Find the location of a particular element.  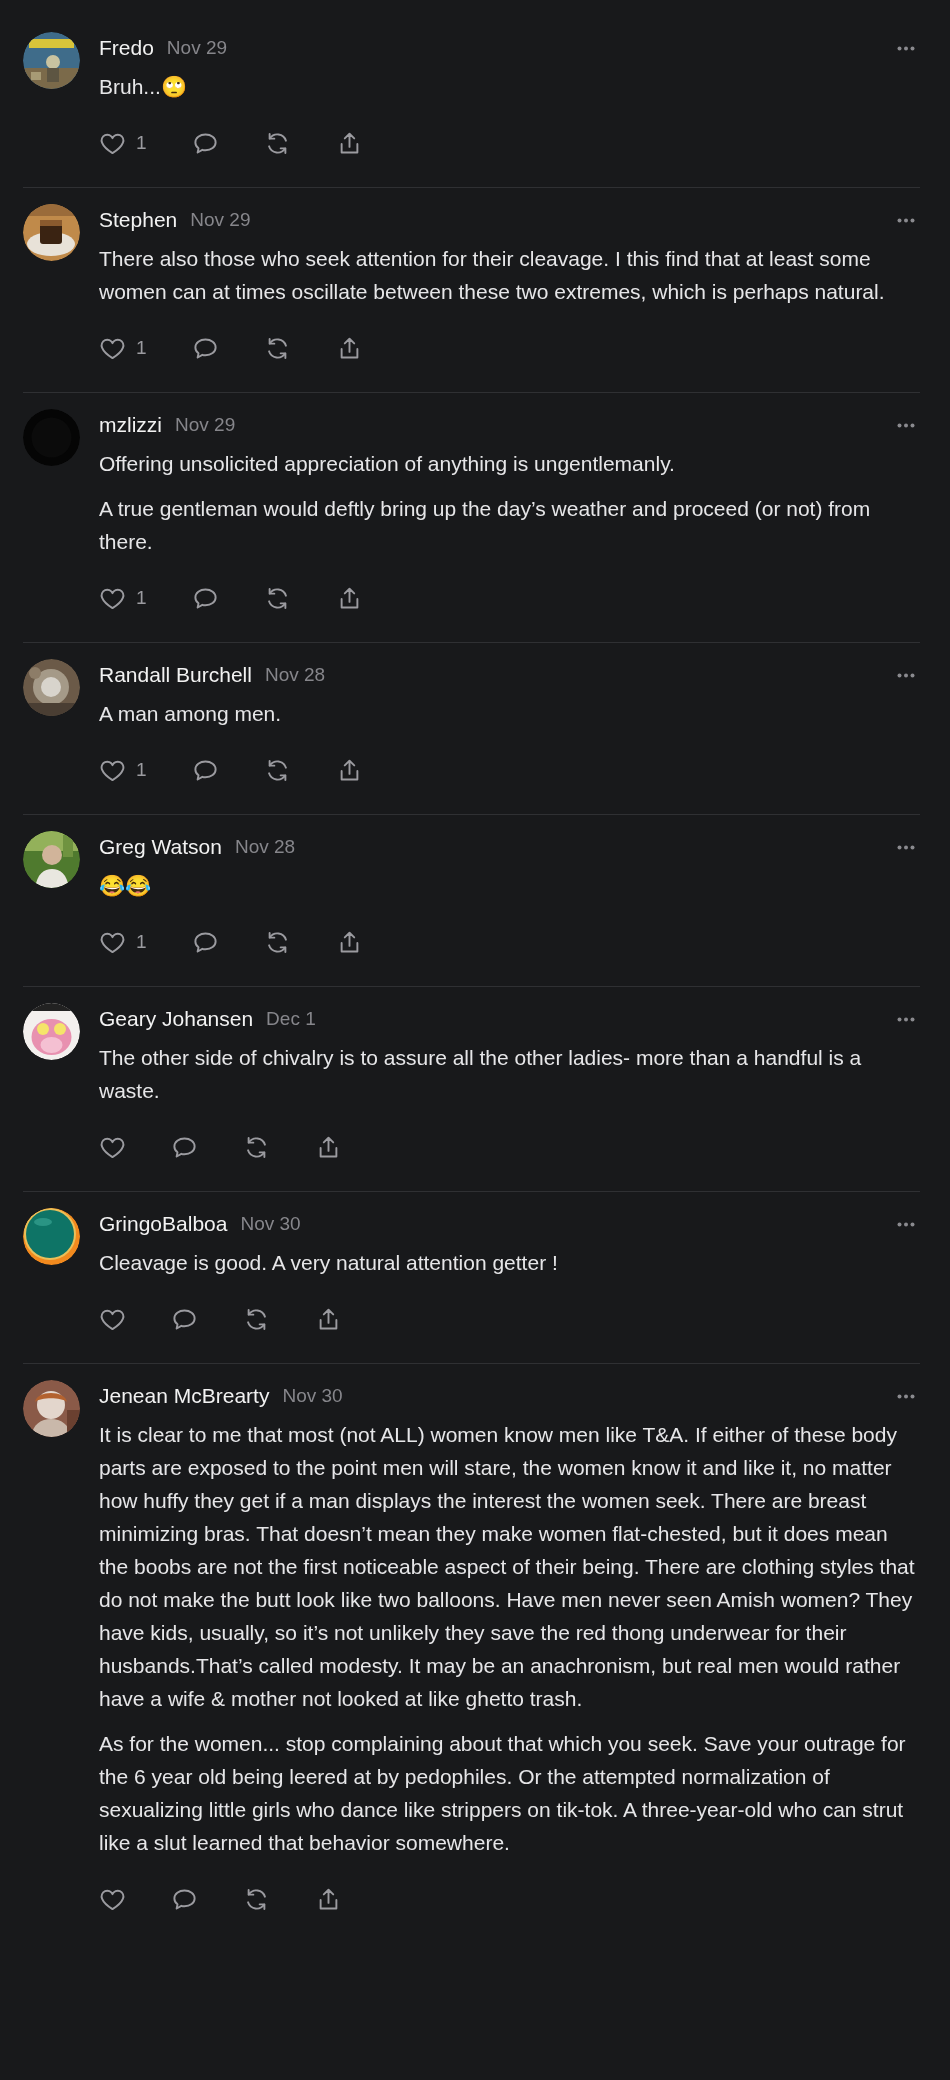

author-name: Randall Burchell is located at coordinates (175, 675).